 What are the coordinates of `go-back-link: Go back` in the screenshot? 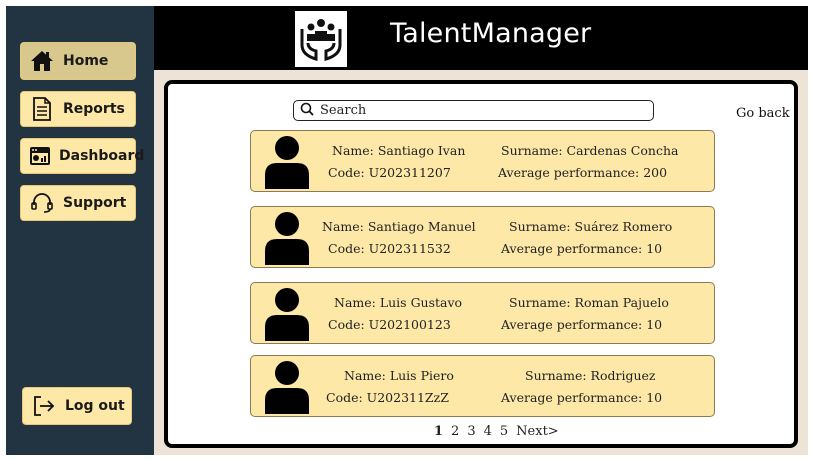 It's located at (763, 113).